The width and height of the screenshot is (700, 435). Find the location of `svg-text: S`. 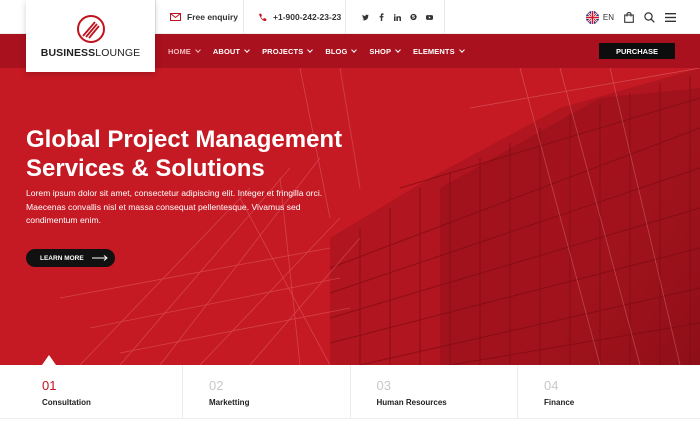

svg-text: S is located at coordinates (414, 18).